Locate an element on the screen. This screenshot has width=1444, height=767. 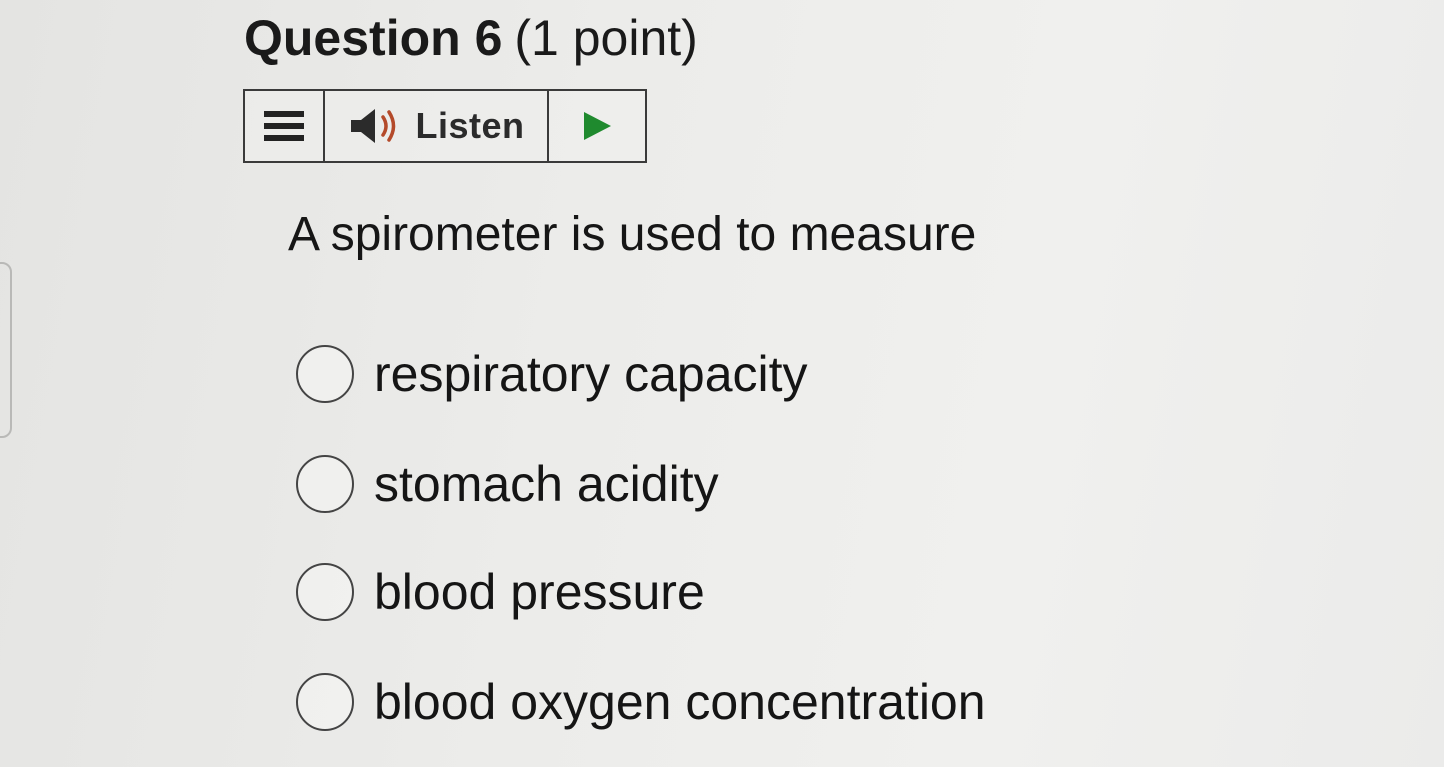
listen-button: Listen is located at coordinates (437, 126).